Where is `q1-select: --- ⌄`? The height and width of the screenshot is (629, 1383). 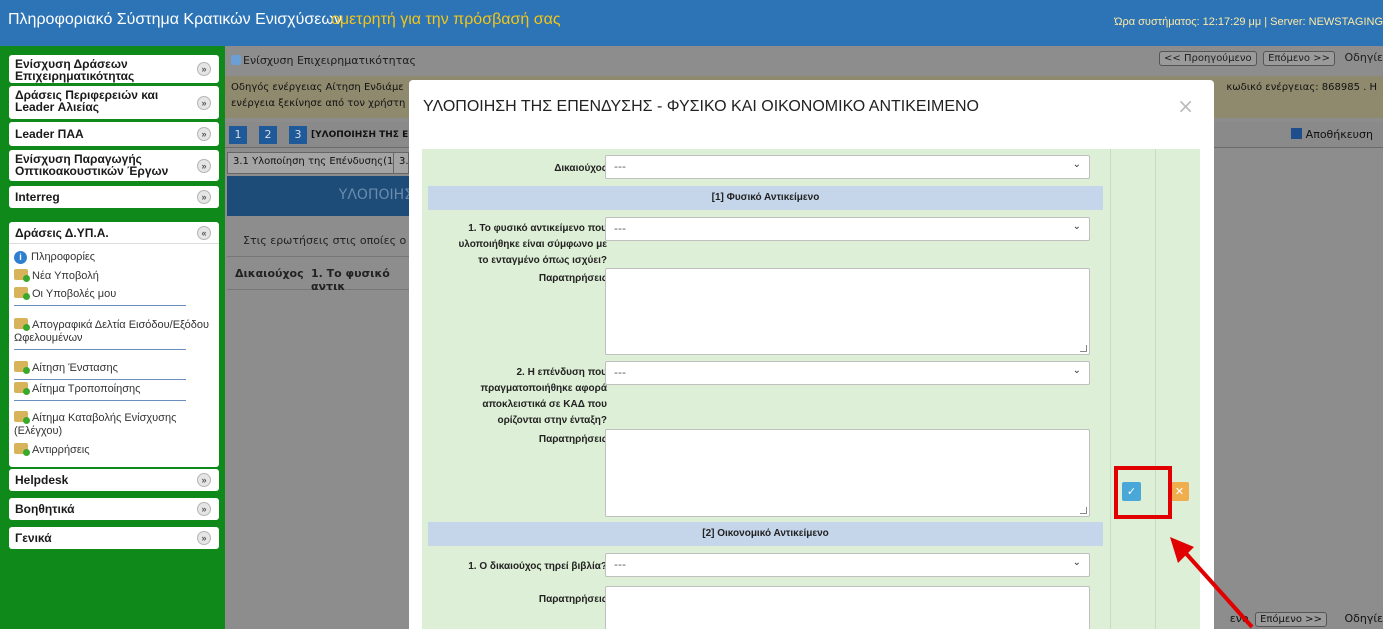 q1-select: --- ⌄ is located at coordinates (847, 229).